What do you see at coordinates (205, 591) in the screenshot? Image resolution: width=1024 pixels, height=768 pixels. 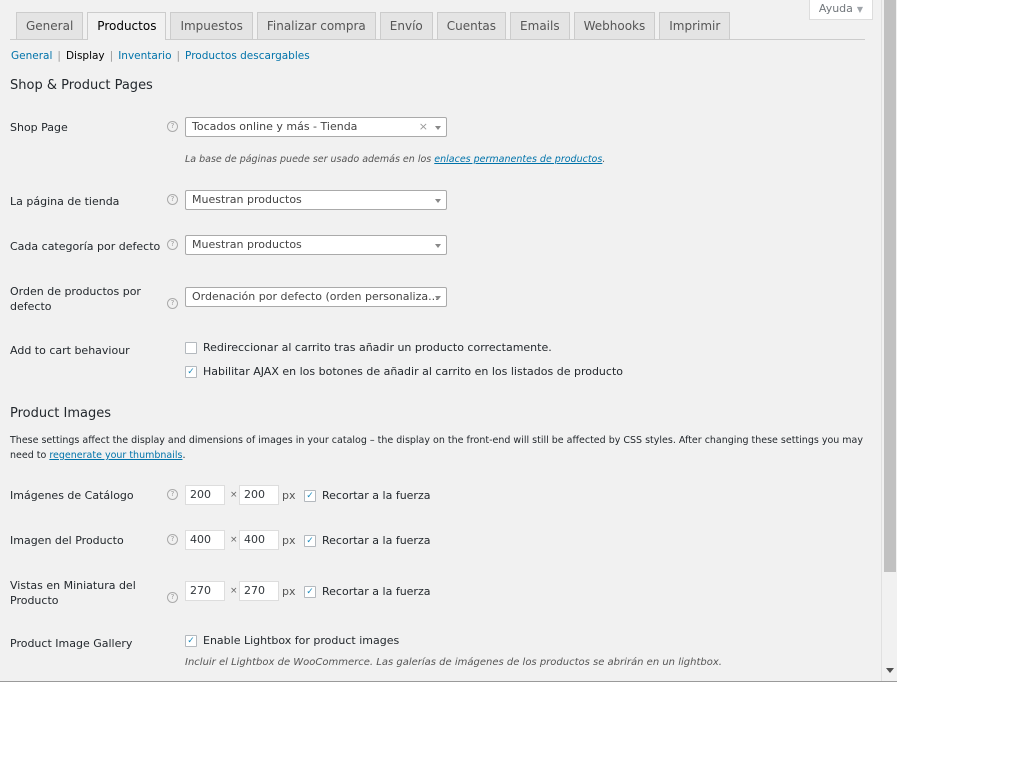 I see `thumbnail-width-input: 270` at bounding box center [205, 591].